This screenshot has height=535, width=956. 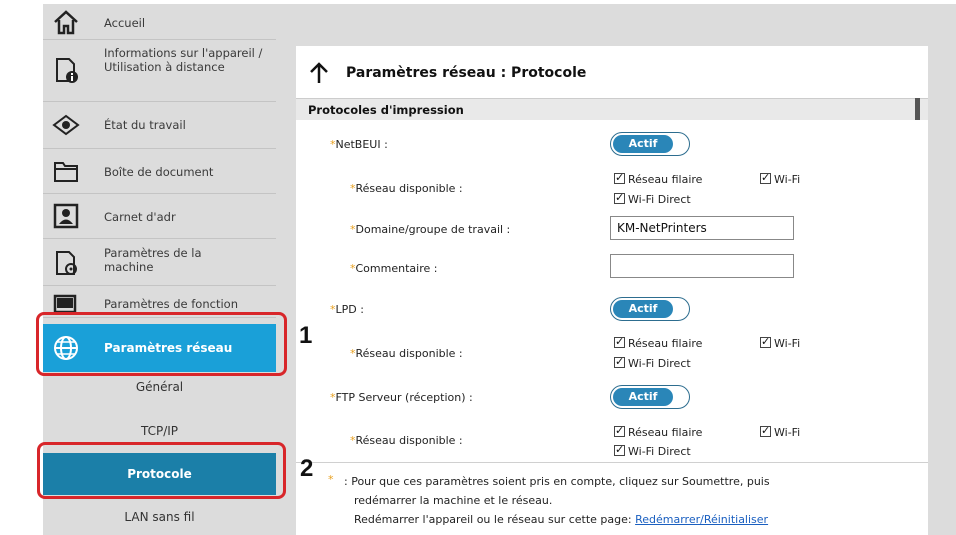 I want to click on ftp-wifi-direct-checkbox: Wi-Fi Direct, so click(x=652, y=450).